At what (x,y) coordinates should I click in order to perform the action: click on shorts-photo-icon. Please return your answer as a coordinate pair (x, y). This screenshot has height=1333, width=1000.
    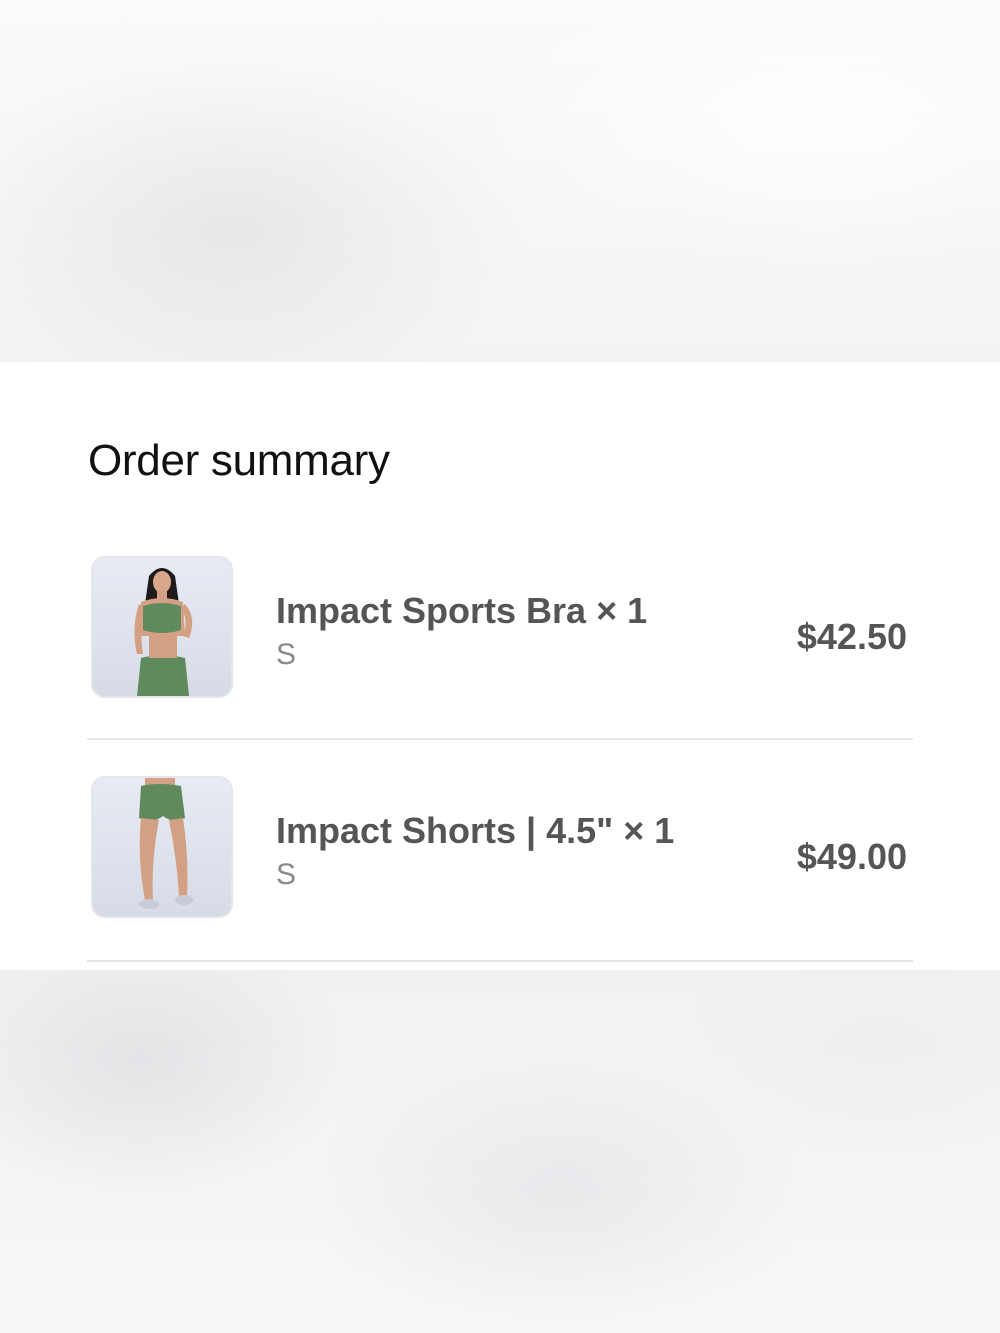
    Looking at the image, I should click on (166, 843).